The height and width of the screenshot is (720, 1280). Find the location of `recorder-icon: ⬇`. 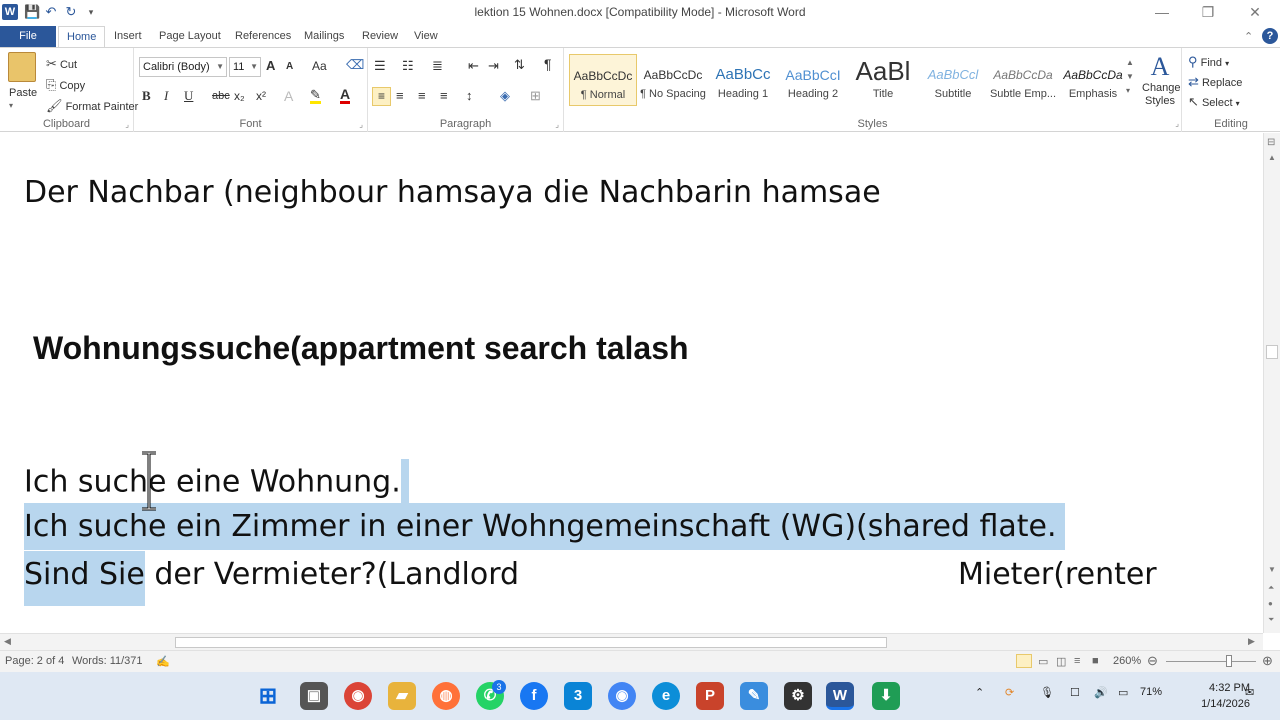

recorder-icon: ⬇ is located at coordinates (886, 696).